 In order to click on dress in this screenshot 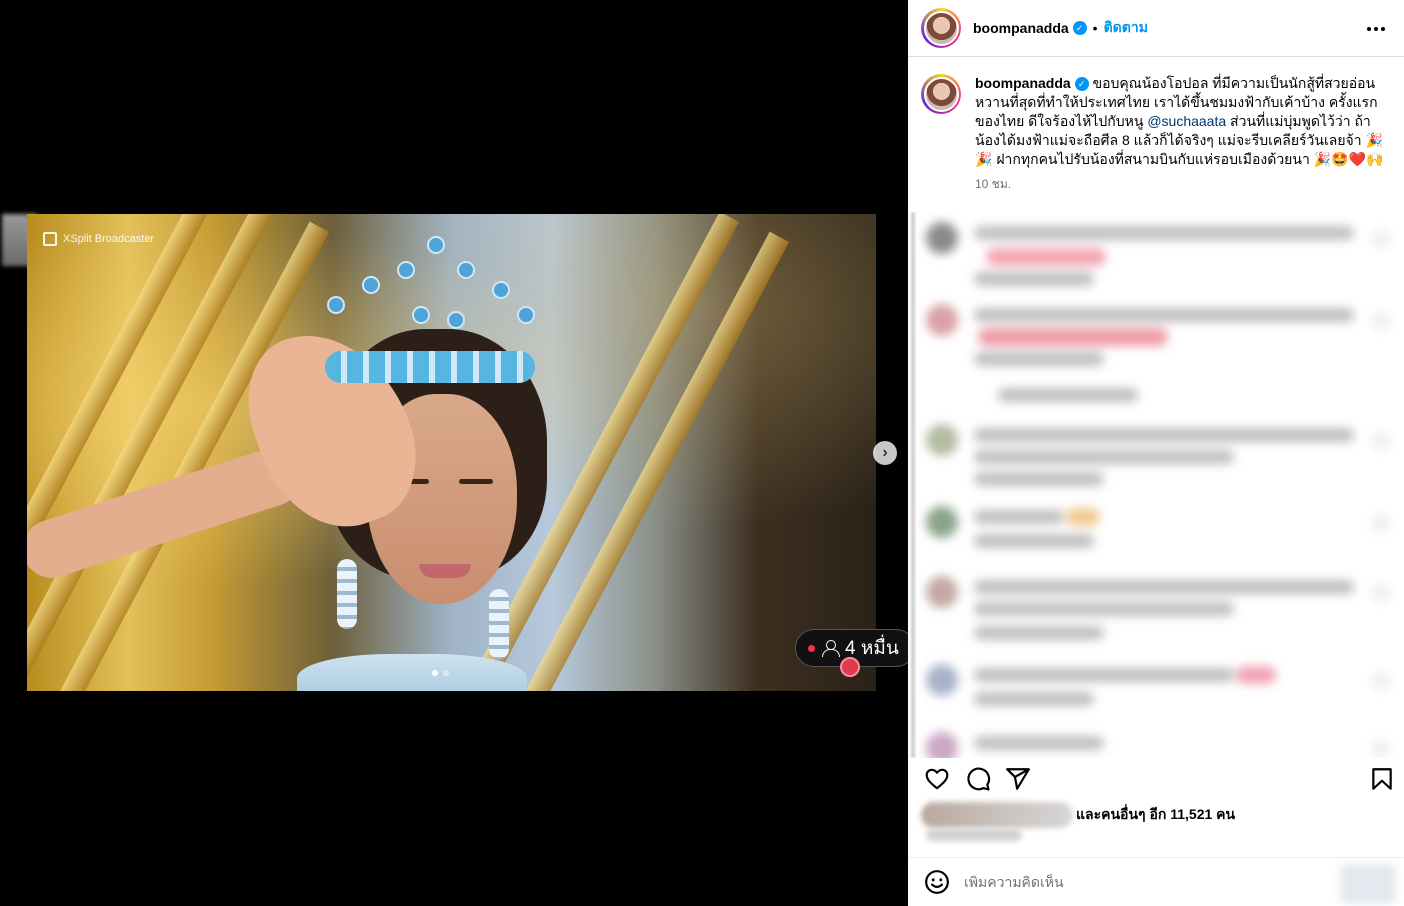, I will do `click(412, 672)`.